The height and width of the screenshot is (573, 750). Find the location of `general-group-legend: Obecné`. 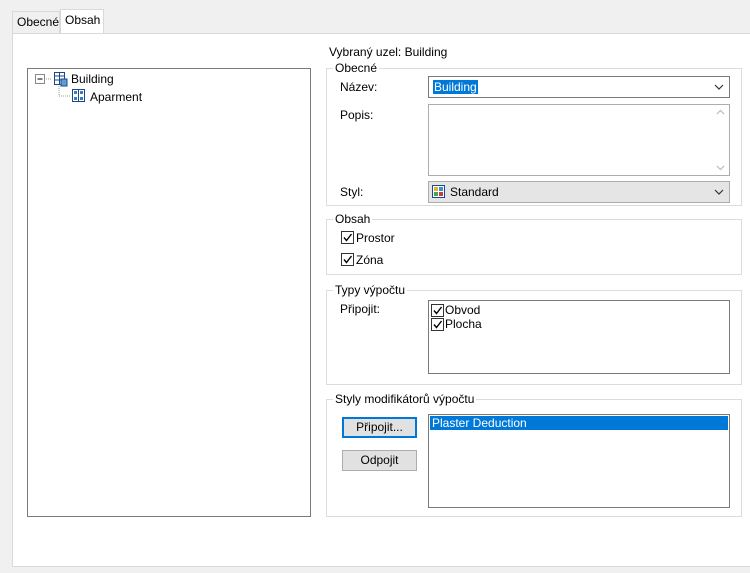

general-group-legend: Obecné is located at coordinates (356, 68).